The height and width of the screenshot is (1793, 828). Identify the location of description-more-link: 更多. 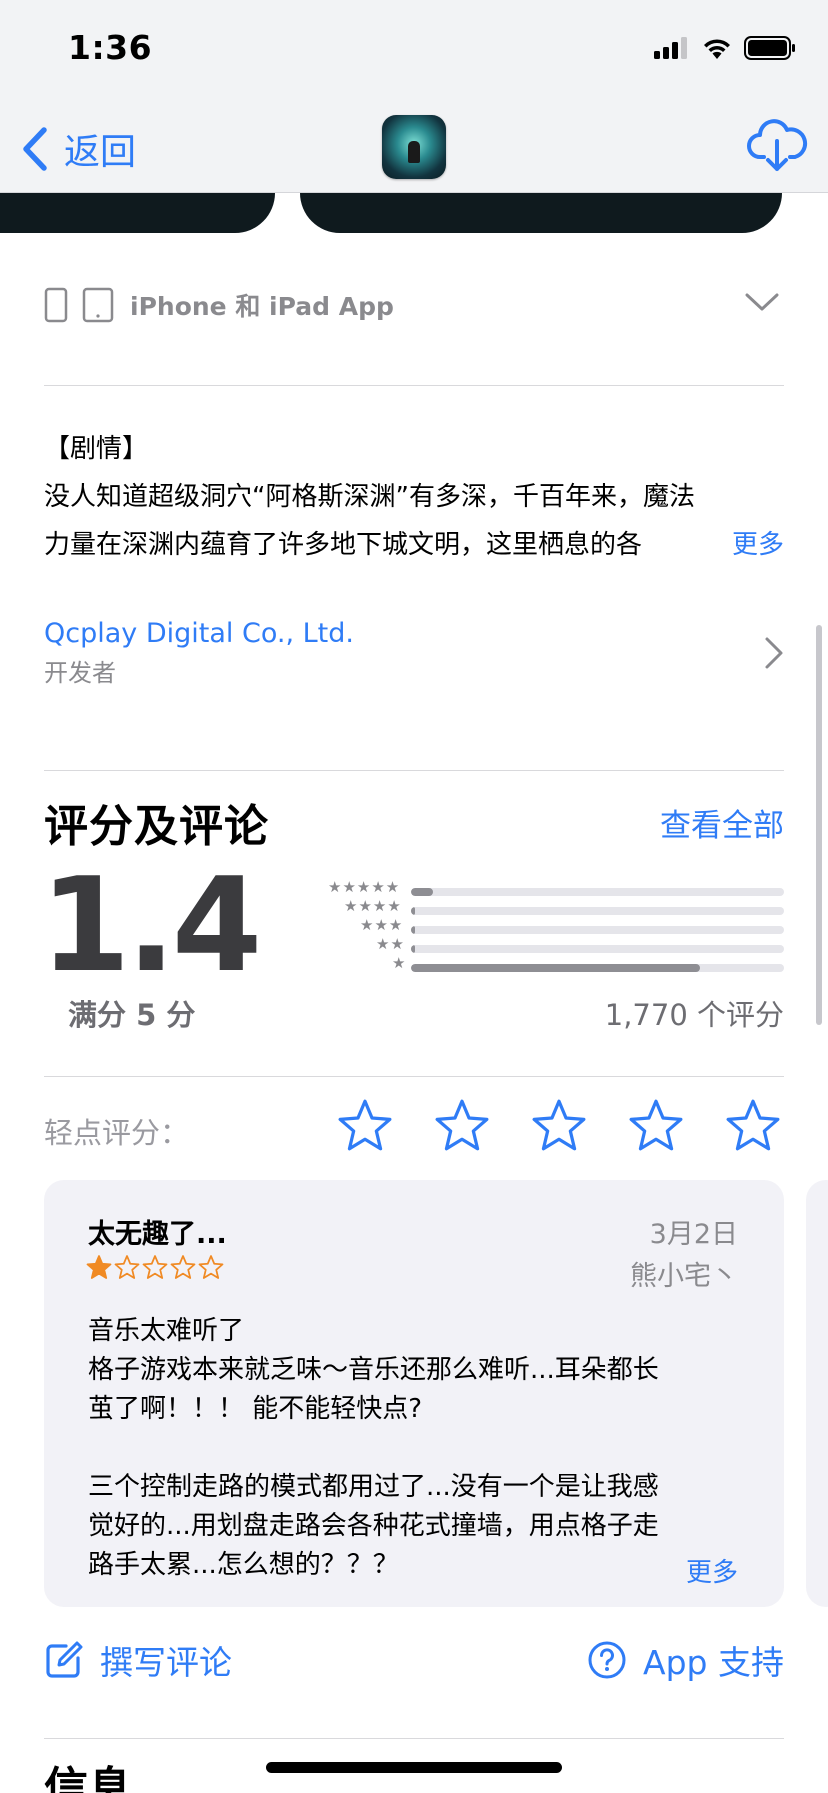
(737, 545).